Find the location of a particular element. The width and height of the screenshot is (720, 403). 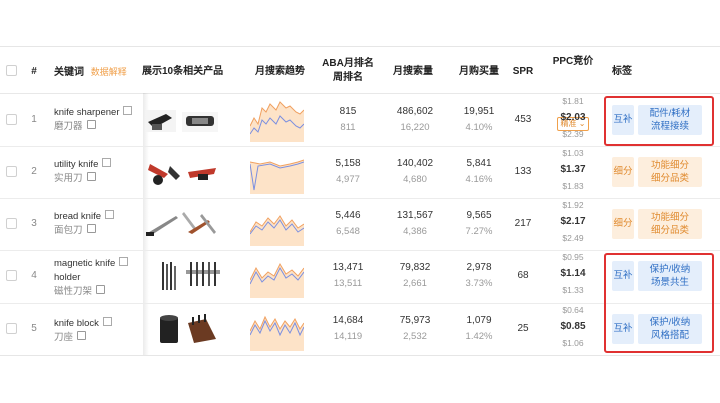

search-volume-sub: 2,532 is located at coordinates (415, 336).